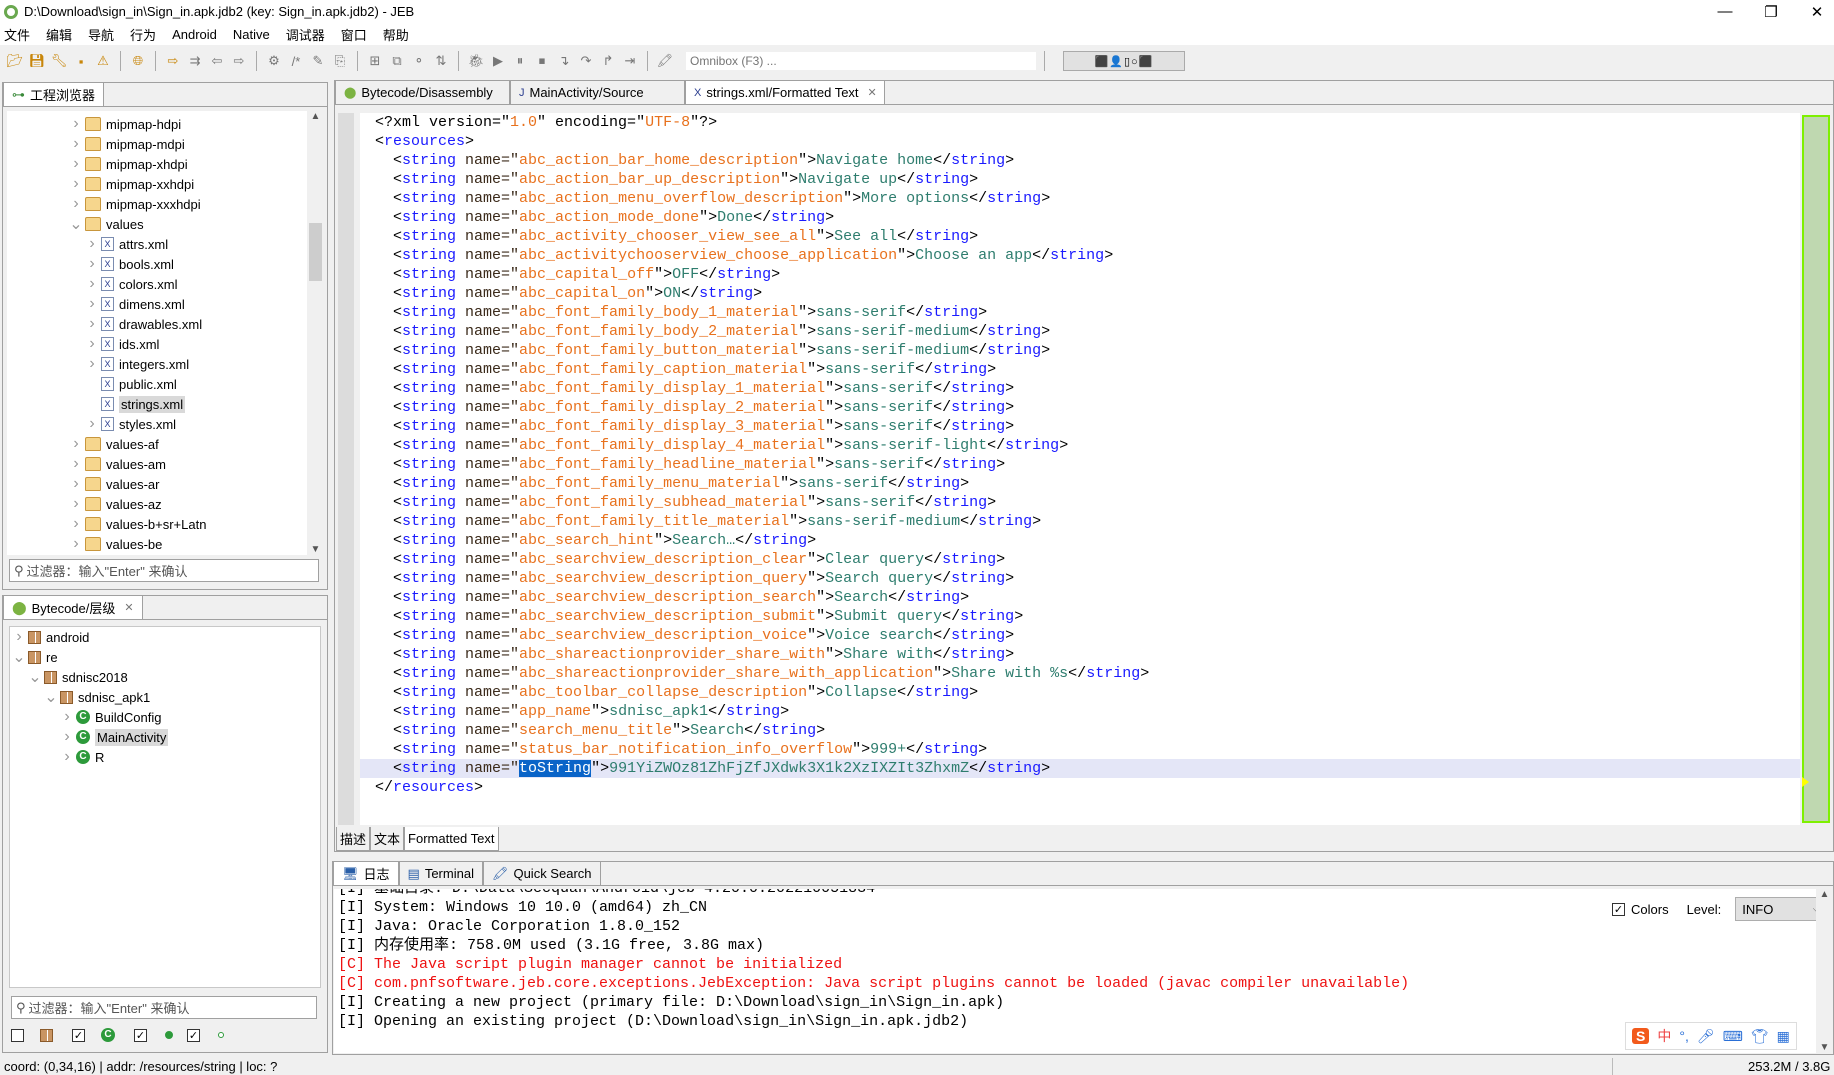 This screenshot has height=1075, width=1834. Describe the element at coordinates (165, 757) in the screenshot. I see `tree-item: › C R` at that location.